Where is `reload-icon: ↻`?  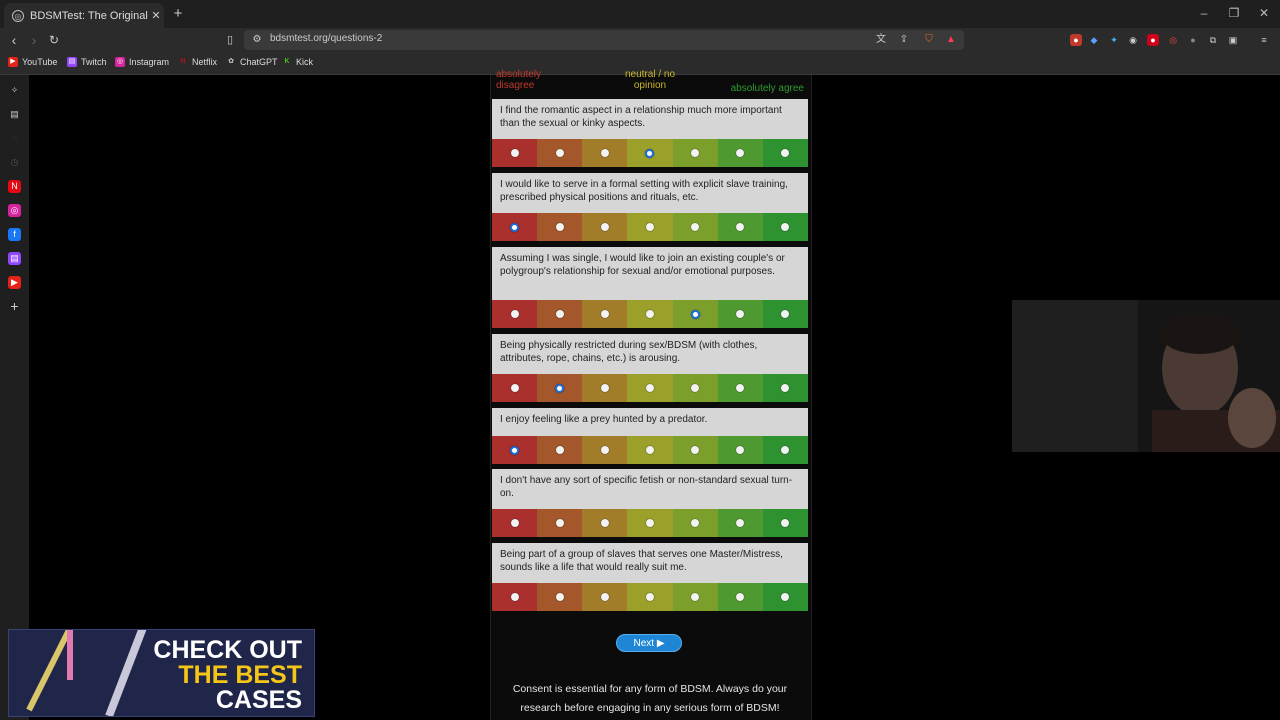 reload-icon: ↻ is located at coordinates (54, 40).